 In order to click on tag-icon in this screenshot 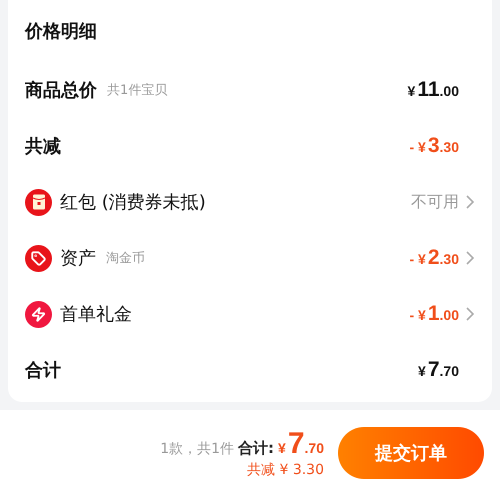, I will do `click(38, 258)`.